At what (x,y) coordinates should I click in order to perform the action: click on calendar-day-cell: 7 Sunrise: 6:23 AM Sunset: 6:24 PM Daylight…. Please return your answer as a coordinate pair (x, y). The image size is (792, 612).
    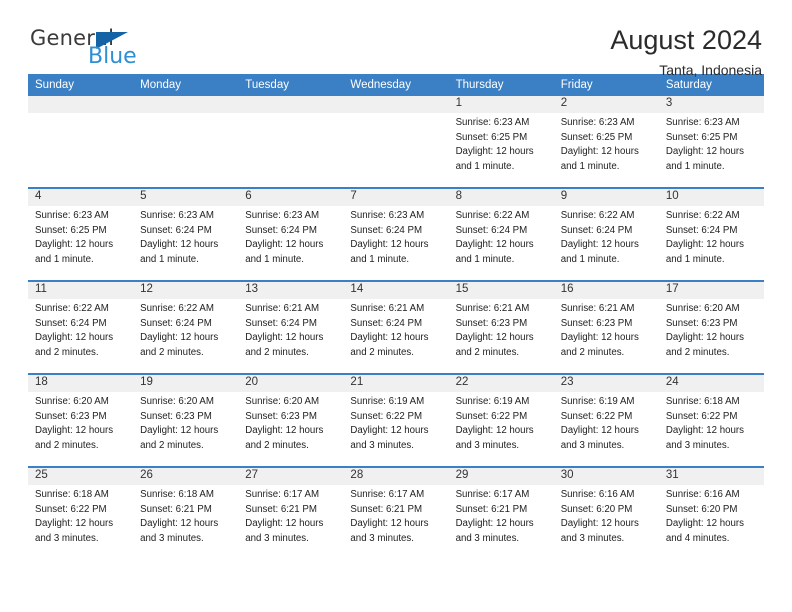
    Looking at the image, I should click on (396, 234).